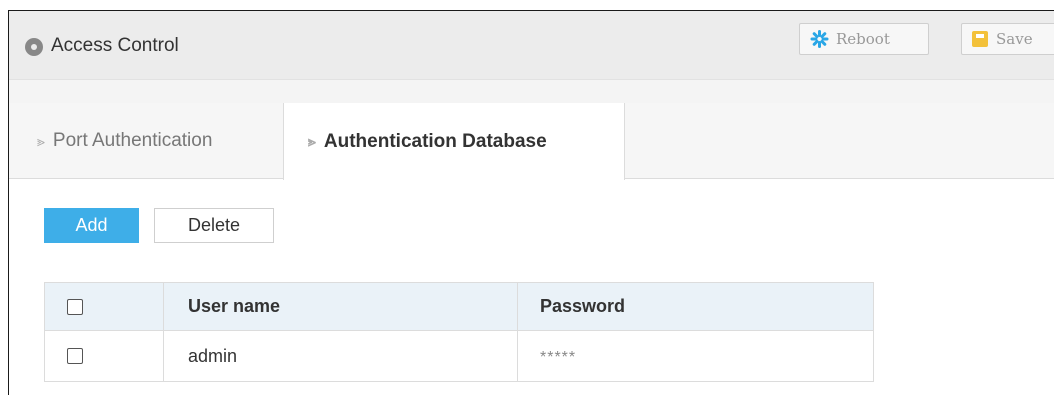 The width and height of the screenshot is (1054, 395). I want to click on user-name-cell: admin, so click(340, 356).